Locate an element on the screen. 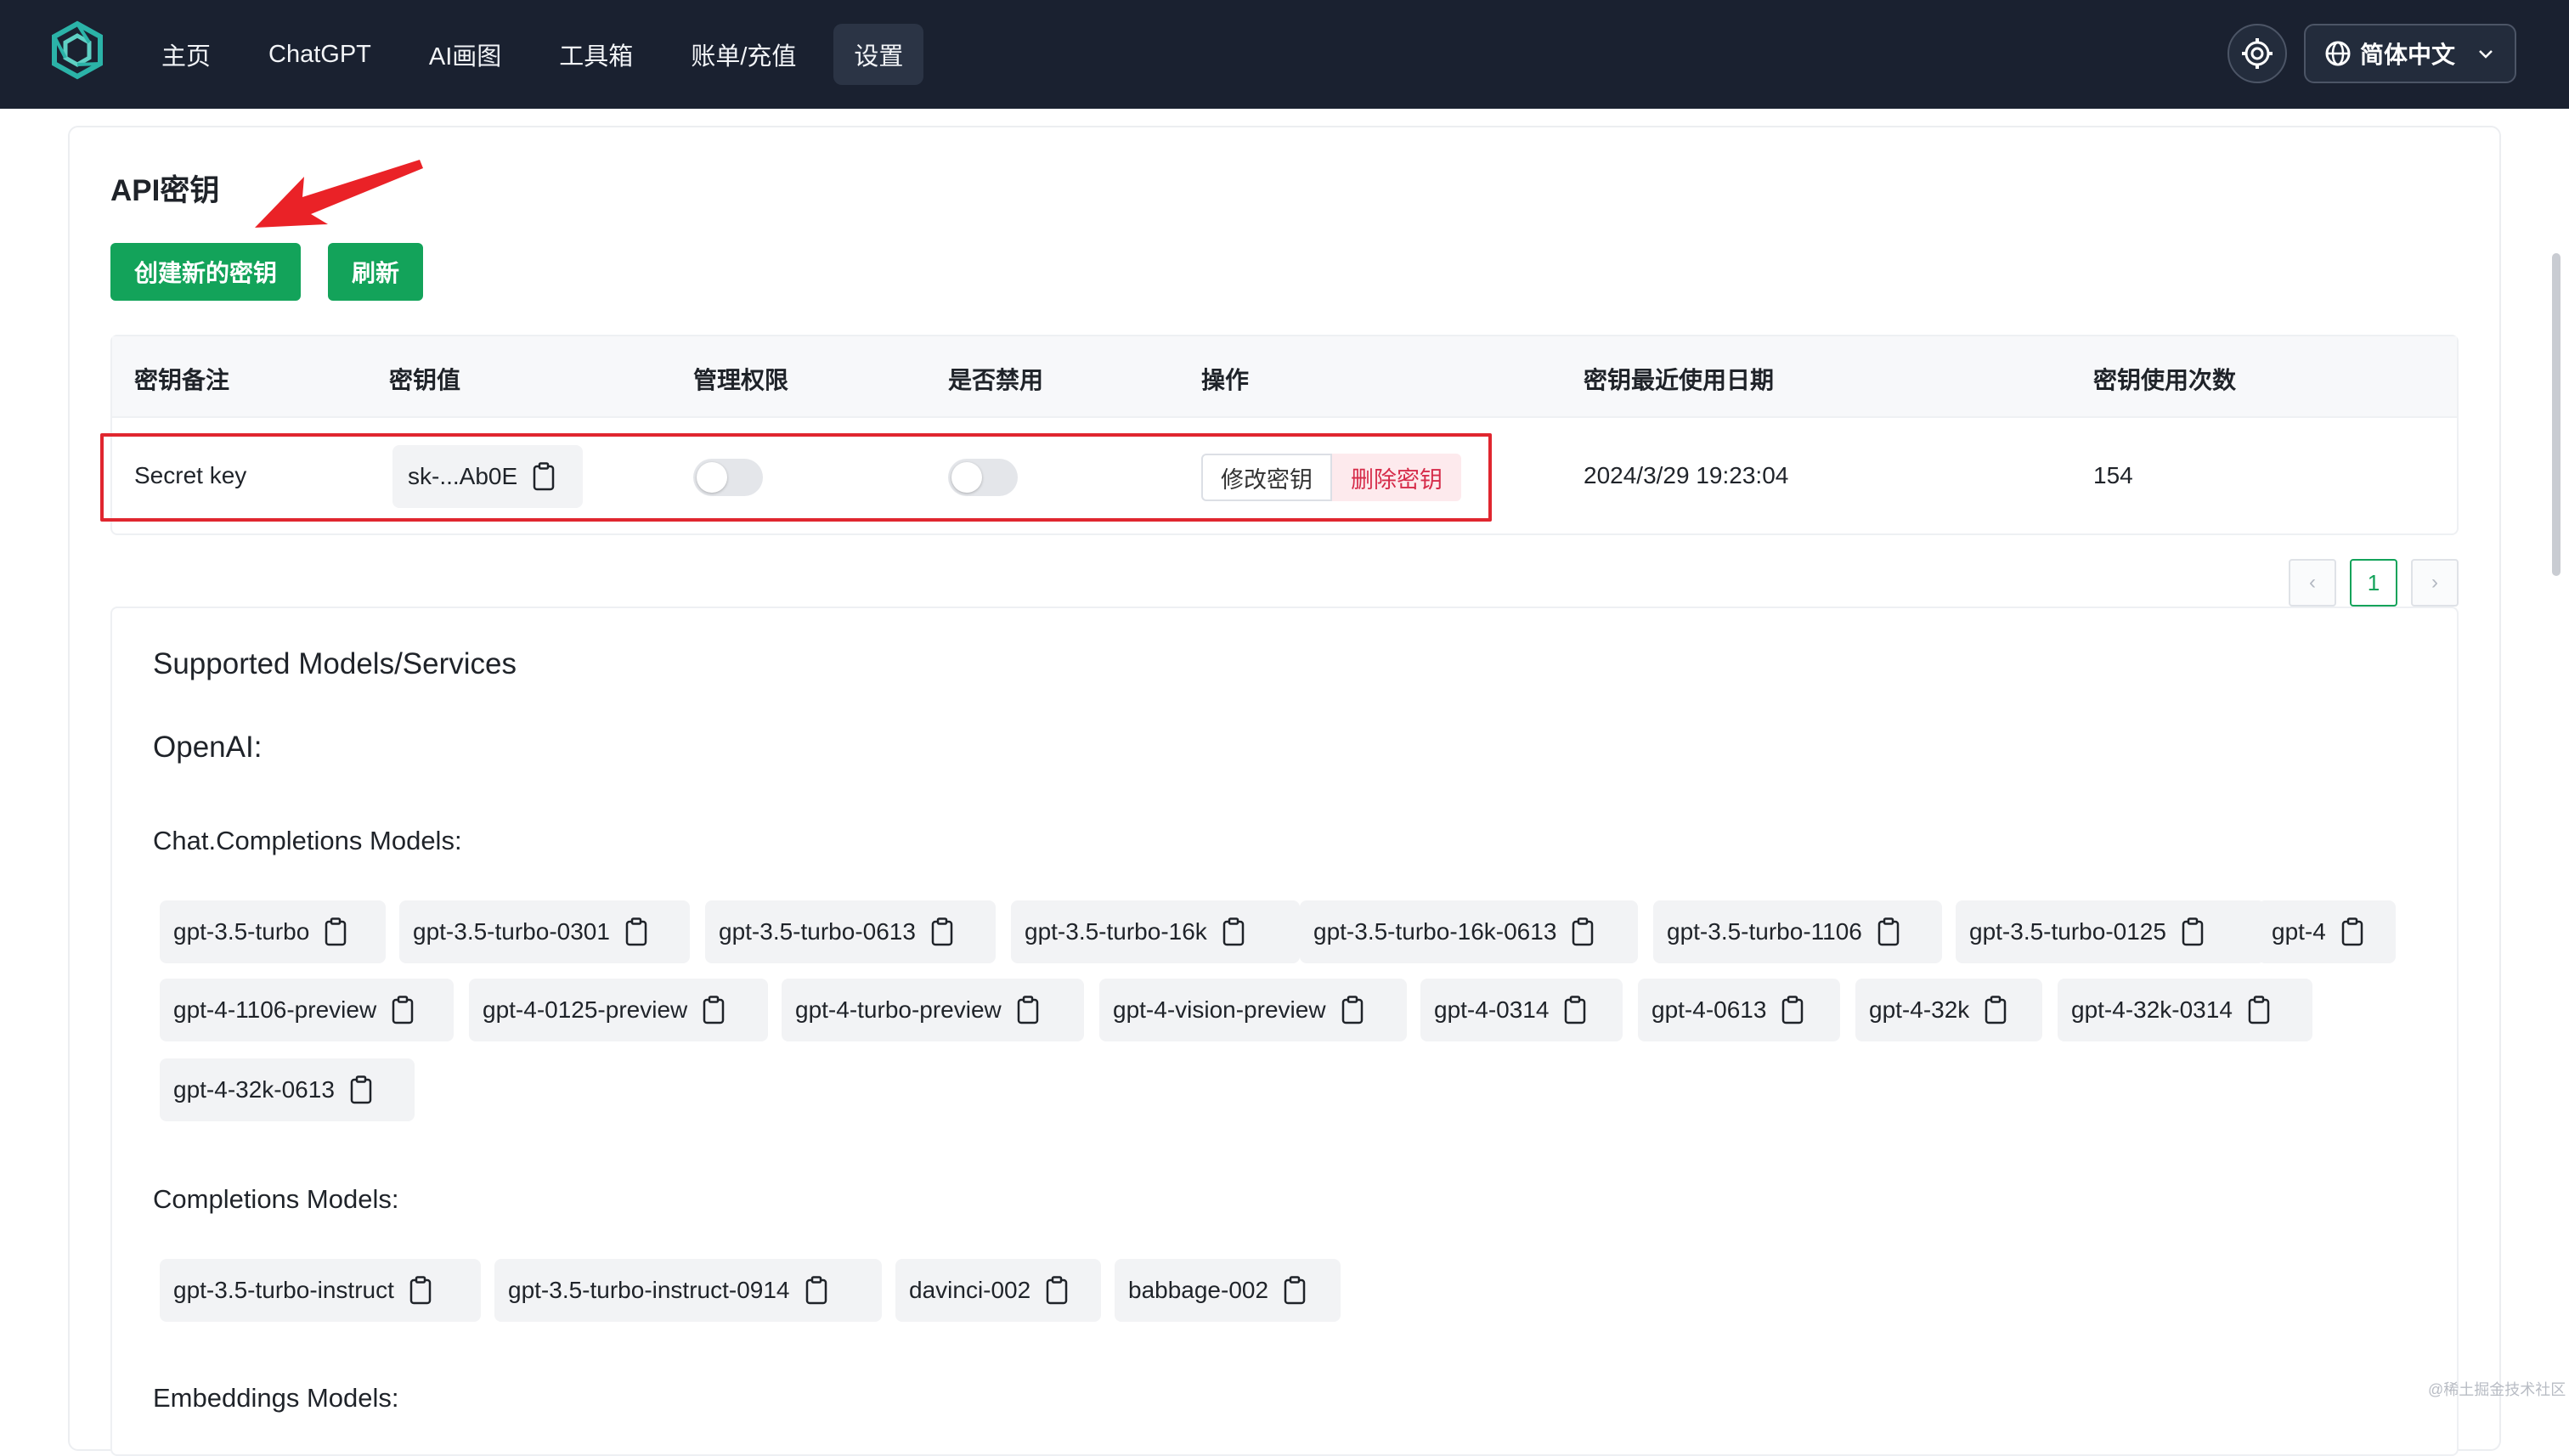 The image size is (2569, 1456). model-name: gpt-4-0314 is located at coordinates (1492, 1010).